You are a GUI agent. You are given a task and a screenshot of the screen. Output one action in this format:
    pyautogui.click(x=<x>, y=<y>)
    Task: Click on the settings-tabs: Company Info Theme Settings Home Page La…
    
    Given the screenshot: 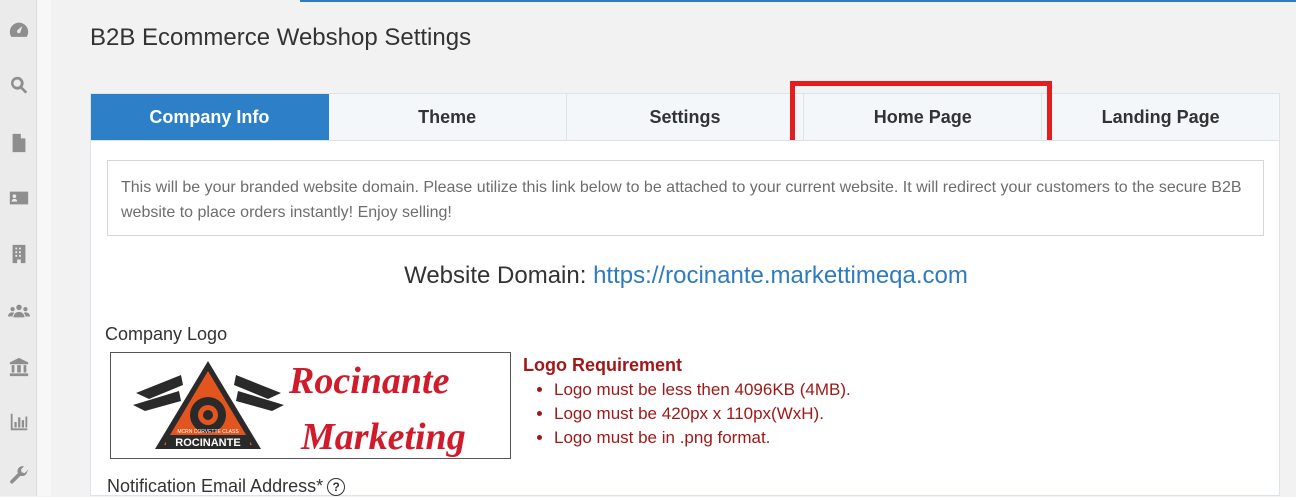 What is the action you would take?
    pyautogui.click(x=685, y=116)
    